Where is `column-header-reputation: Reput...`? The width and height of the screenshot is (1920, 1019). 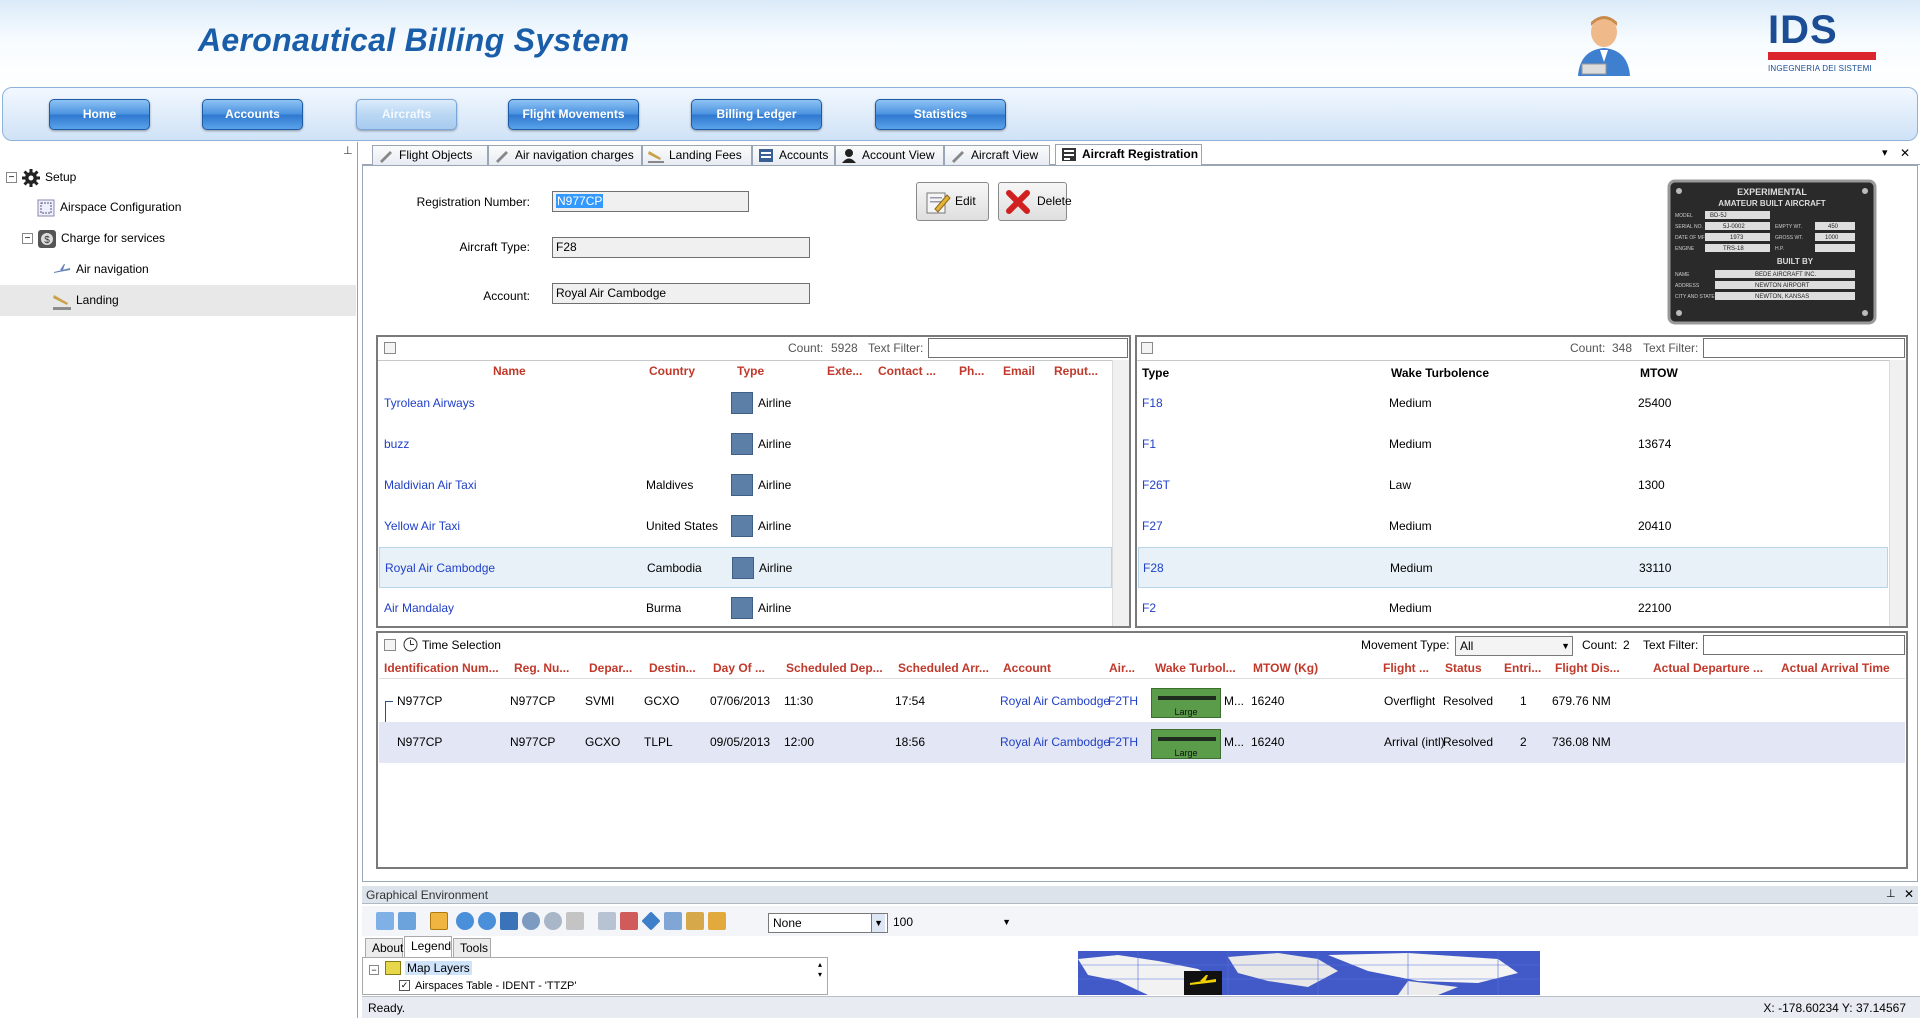 column-header-reputation: Reput... is located at coordinates (1076, 371).